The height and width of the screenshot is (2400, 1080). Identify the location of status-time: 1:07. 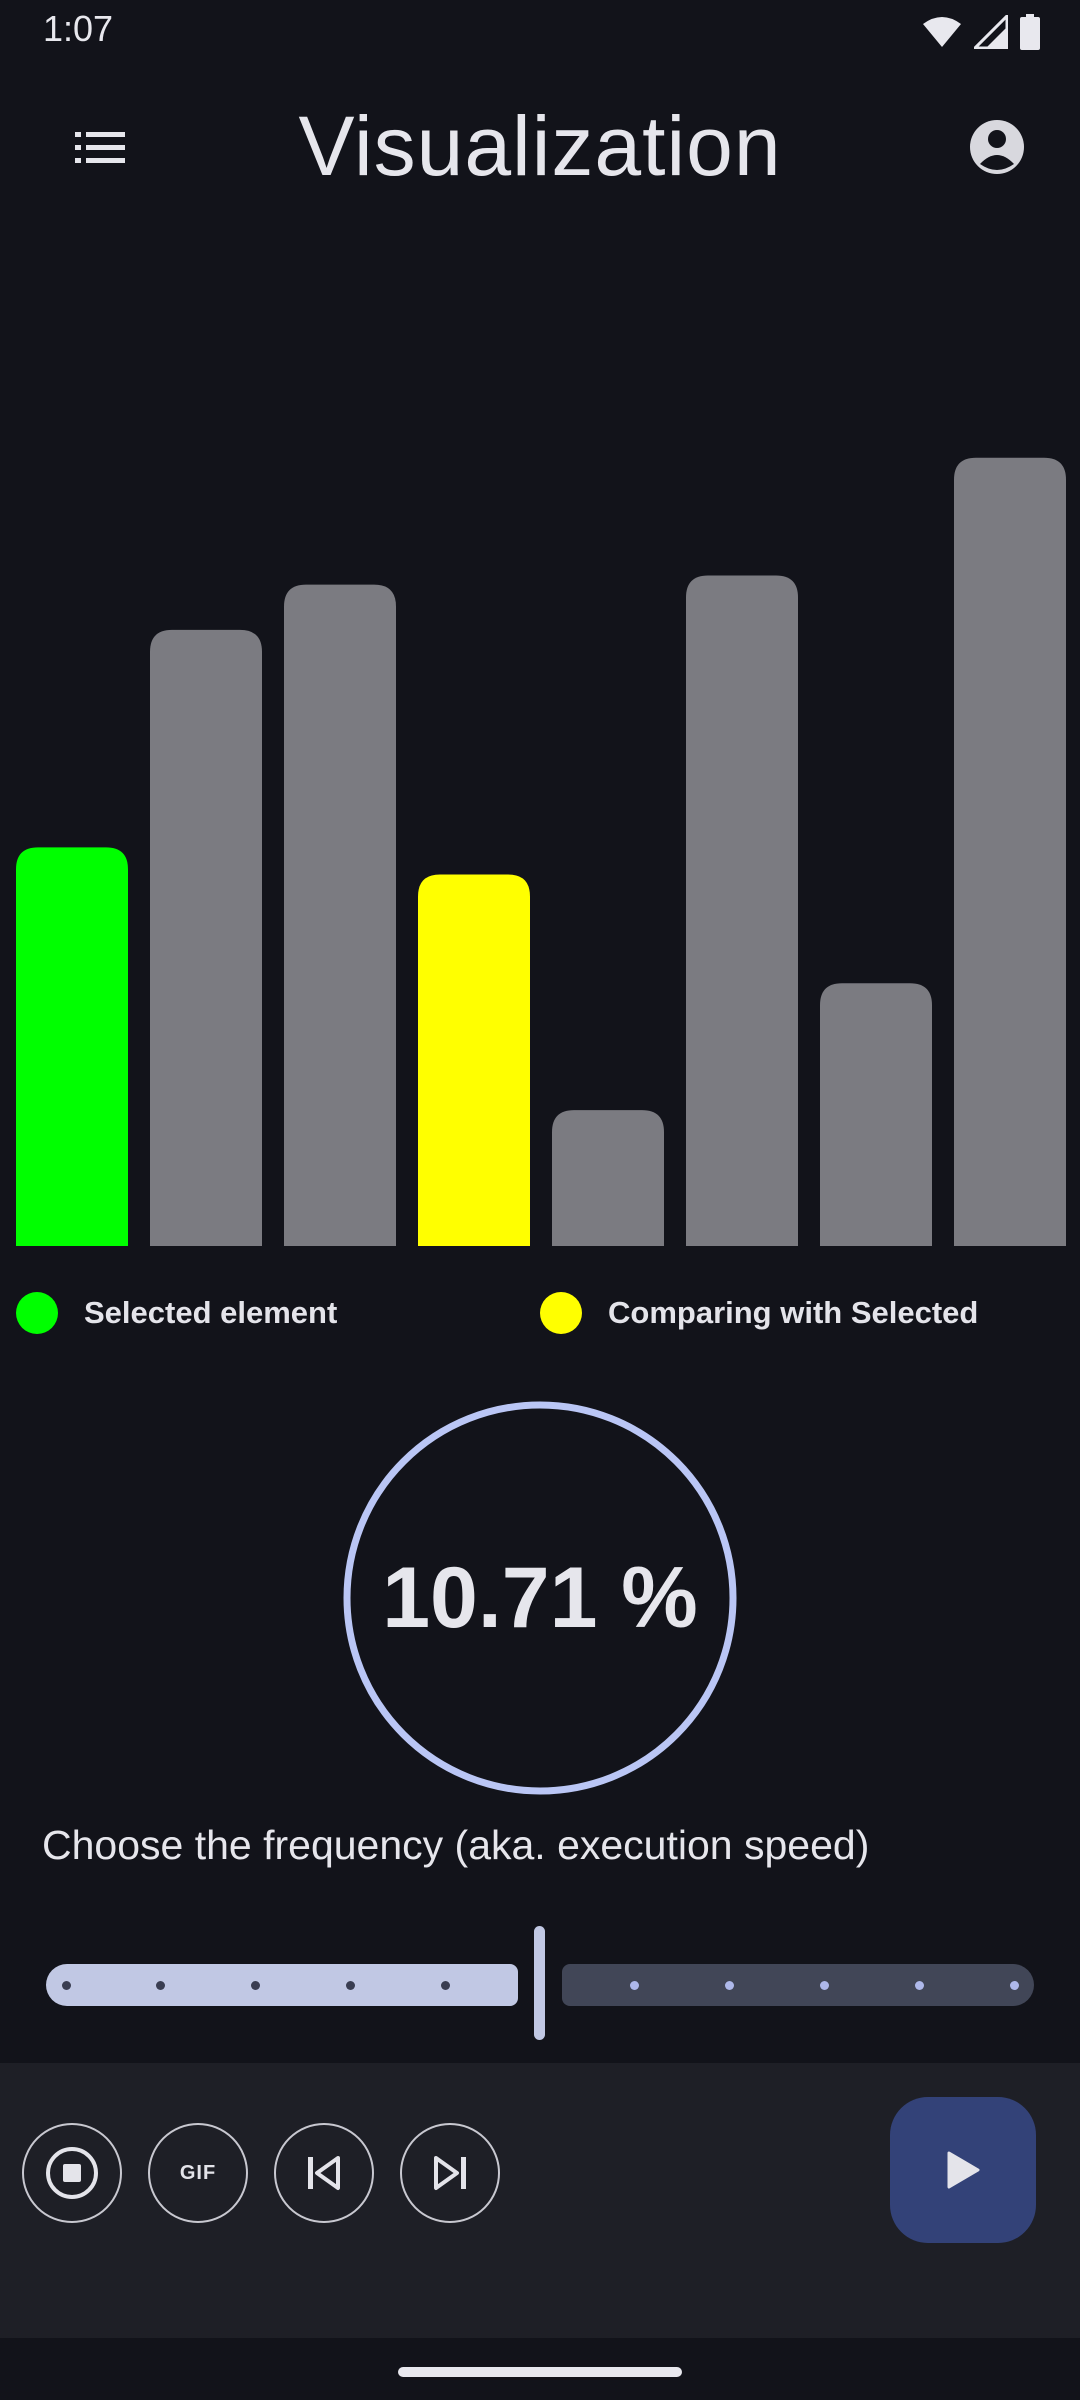
(78, 28).